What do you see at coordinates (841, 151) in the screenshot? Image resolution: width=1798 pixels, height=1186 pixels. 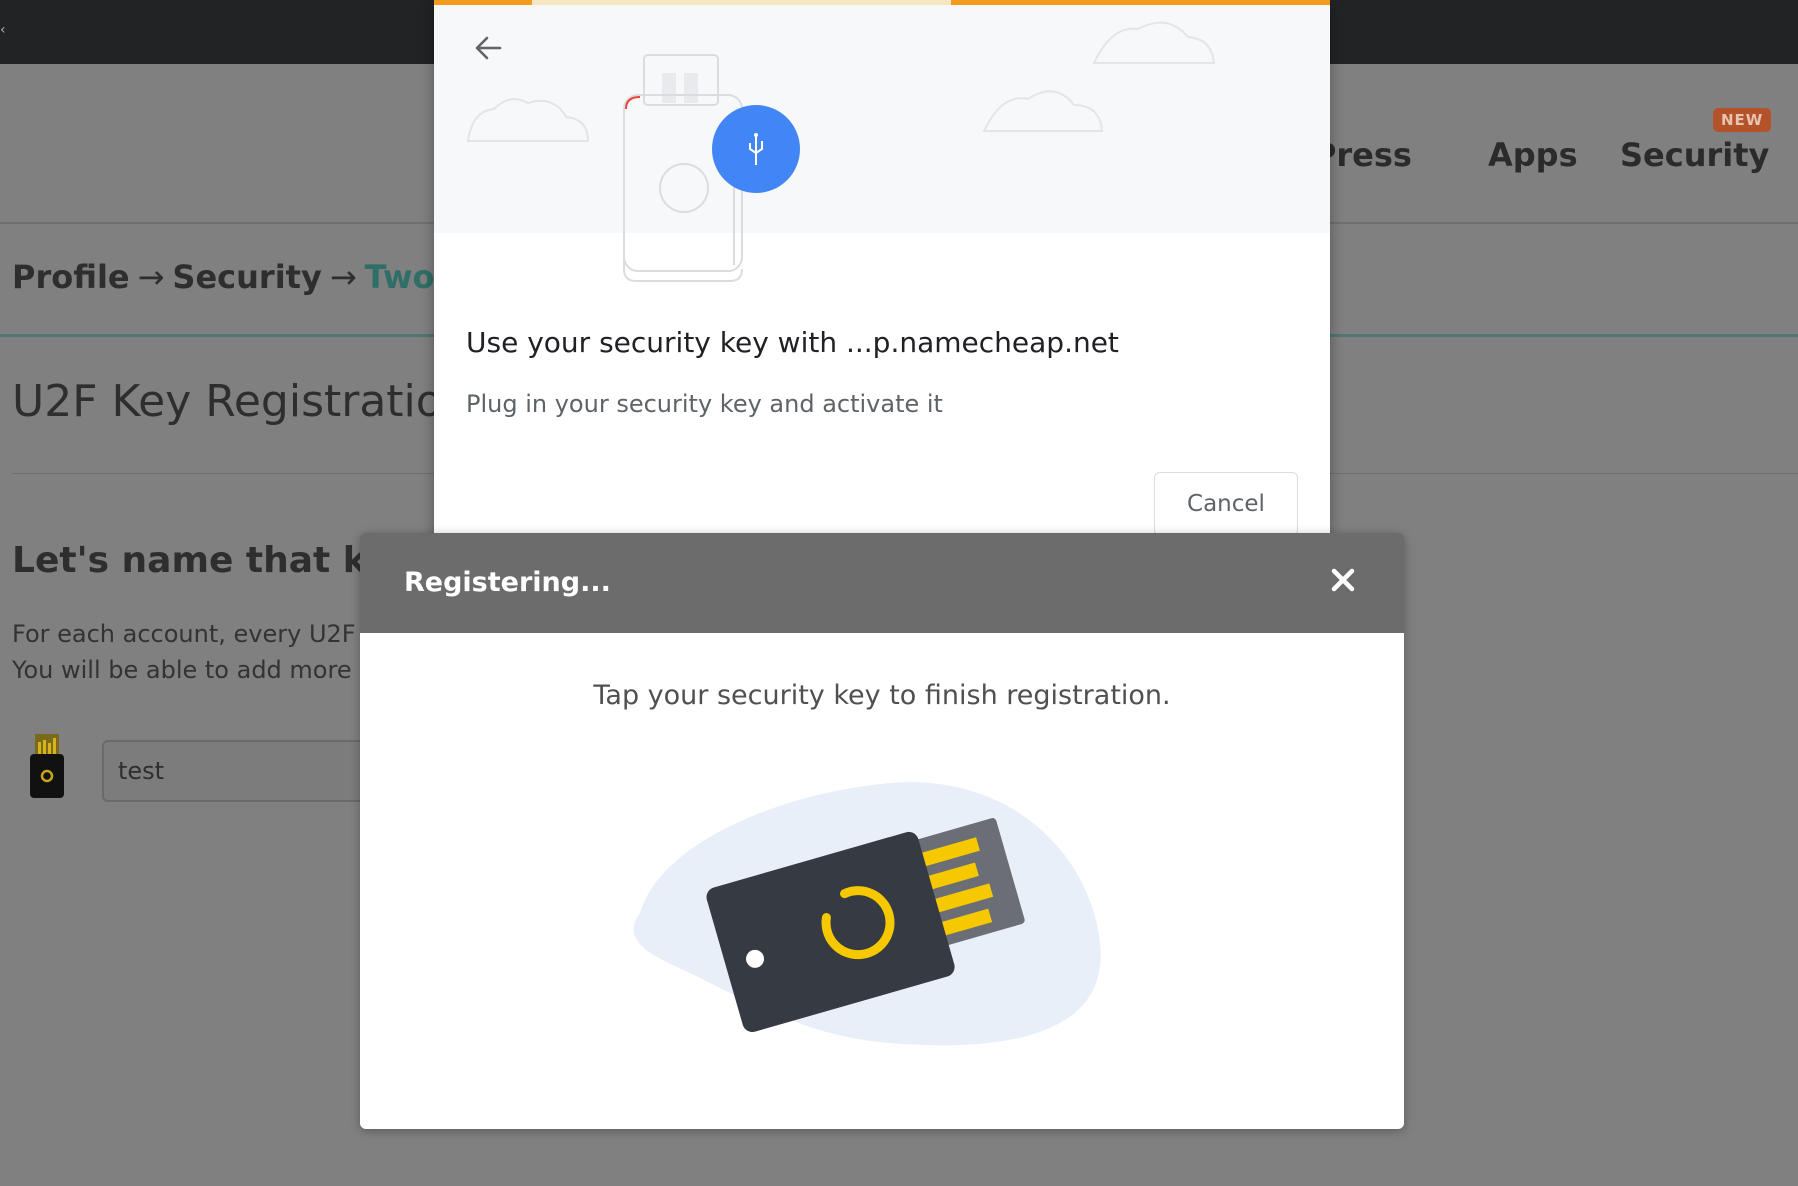 I see `usb-key-illustration` at bounding box center [841, 151].